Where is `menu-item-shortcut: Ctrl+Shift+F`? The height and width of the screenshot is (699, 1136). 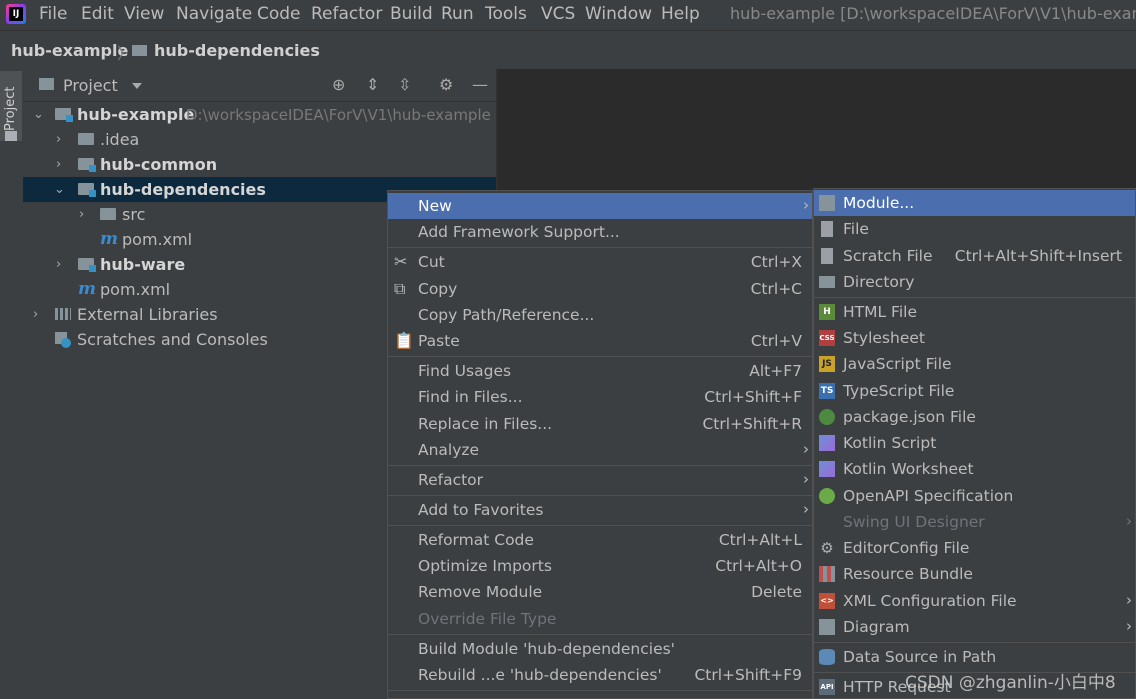
menu-item-shortcut: Ctrl+Shift+F is located at coordinates (753, 397).